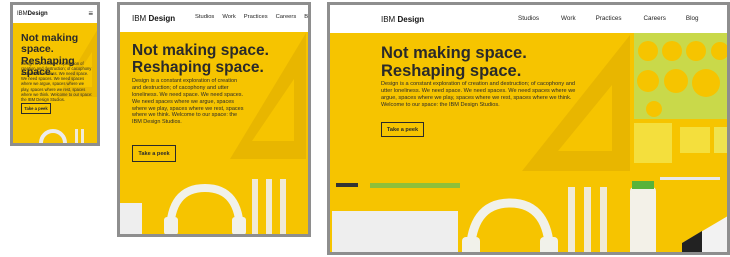  I want to click on top-nav: IBMDesign ≡, so click(55, 14).